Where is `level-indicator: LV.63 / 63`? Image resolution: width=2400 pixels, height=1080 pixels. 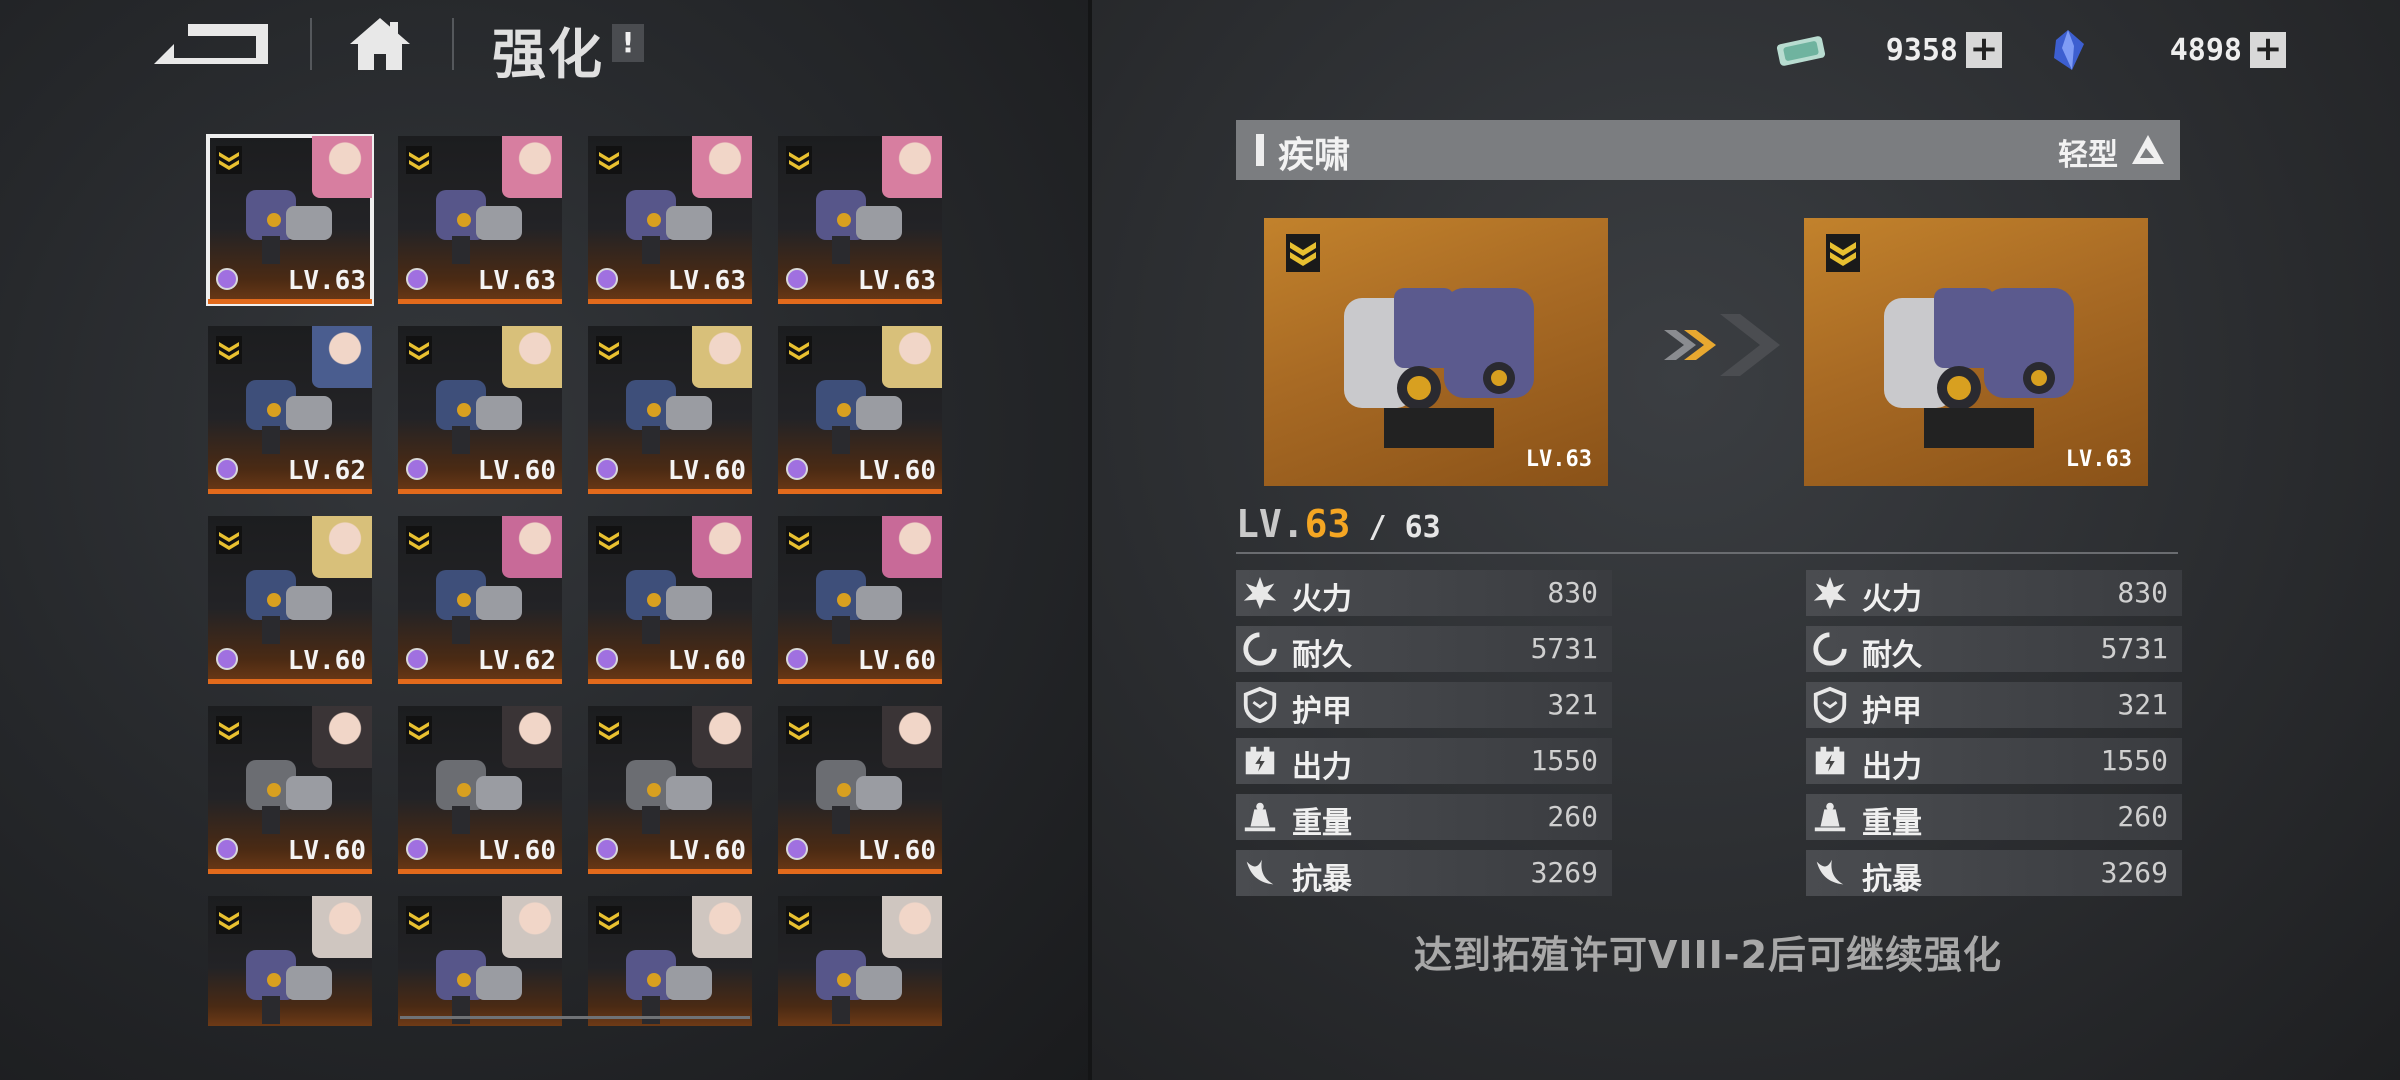
level-indicator: LV.63 / 63 is located at coordinates (1338, 524).